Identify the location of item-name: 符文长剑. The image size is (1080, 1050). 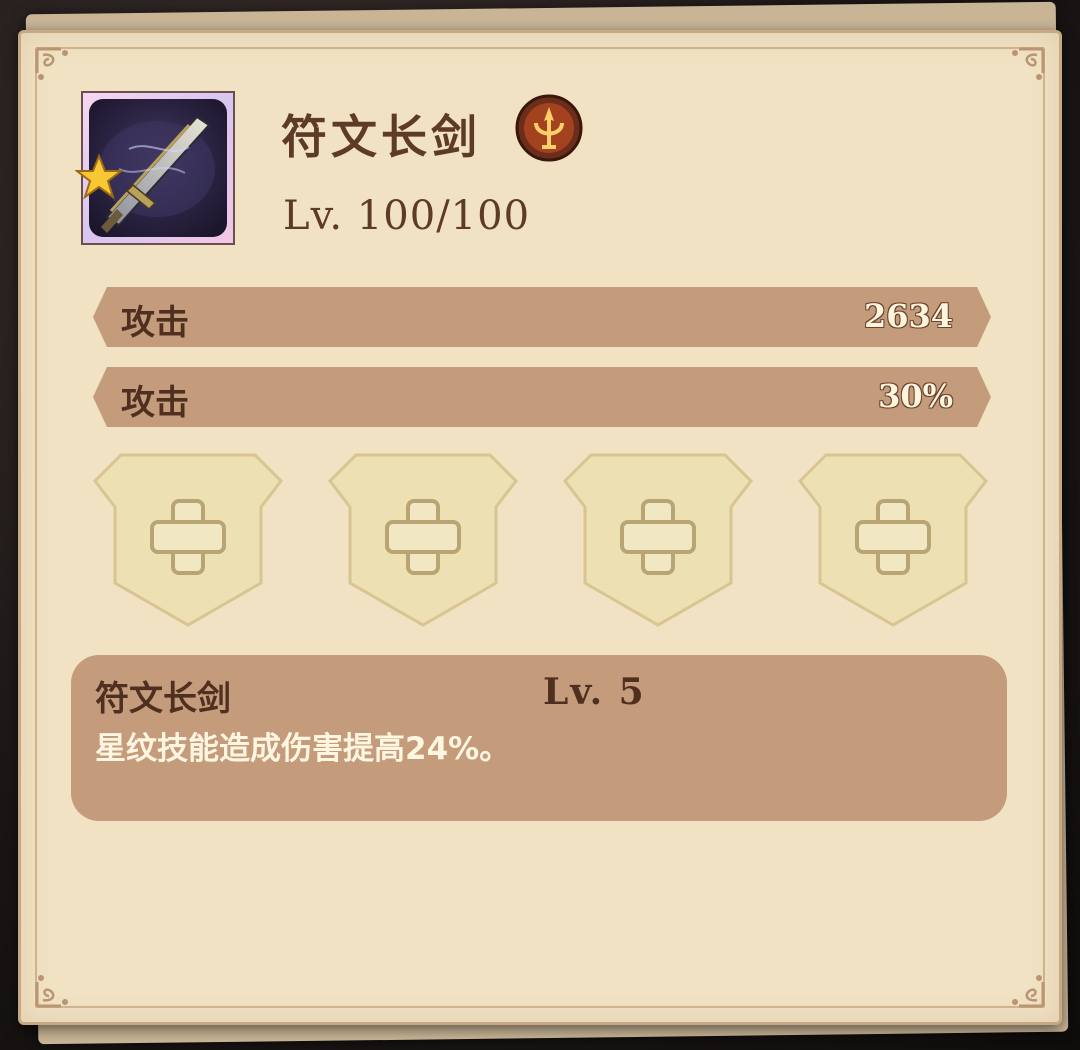
(381, 137).